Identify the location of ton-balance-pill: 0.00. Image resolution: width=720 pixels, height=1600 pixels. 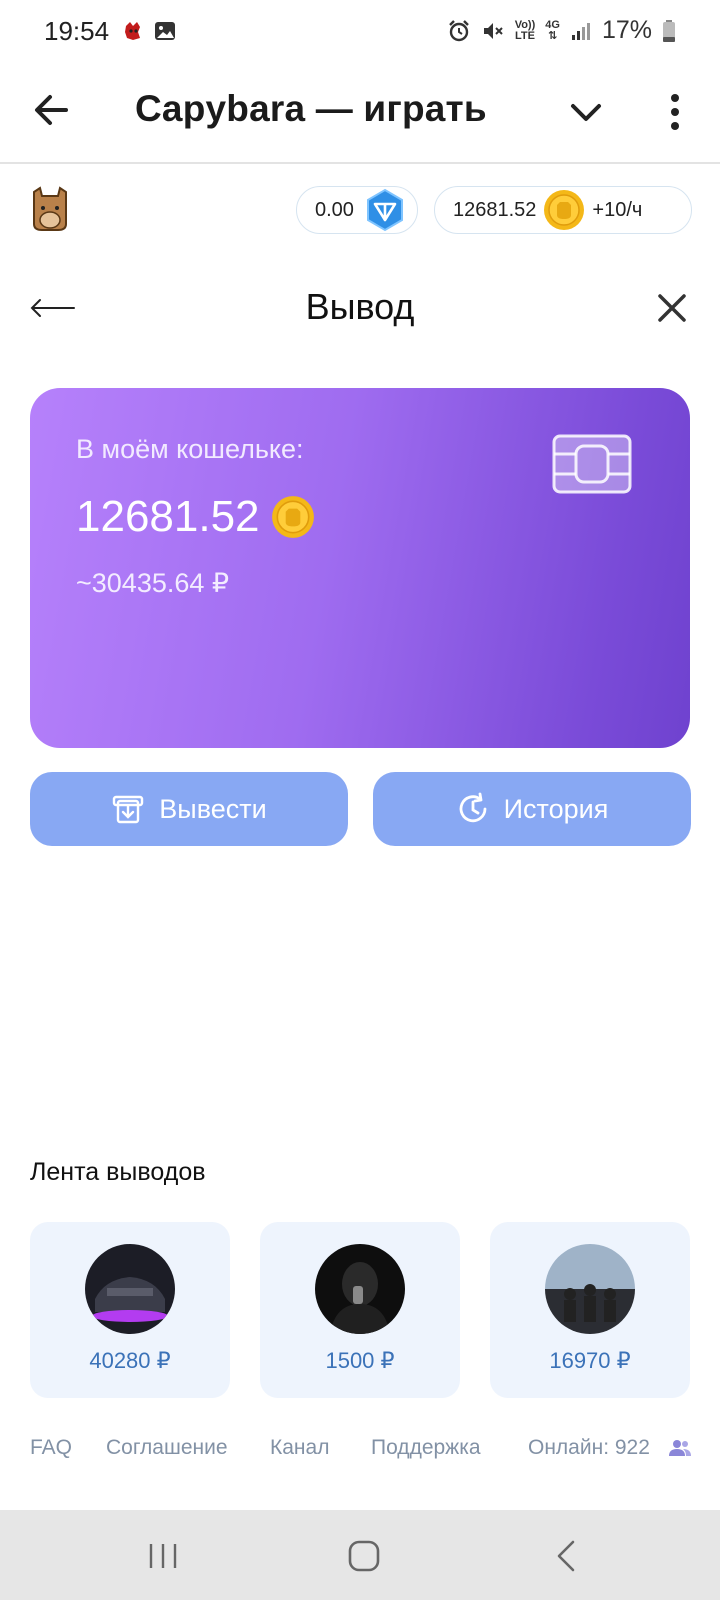
(357, 210).